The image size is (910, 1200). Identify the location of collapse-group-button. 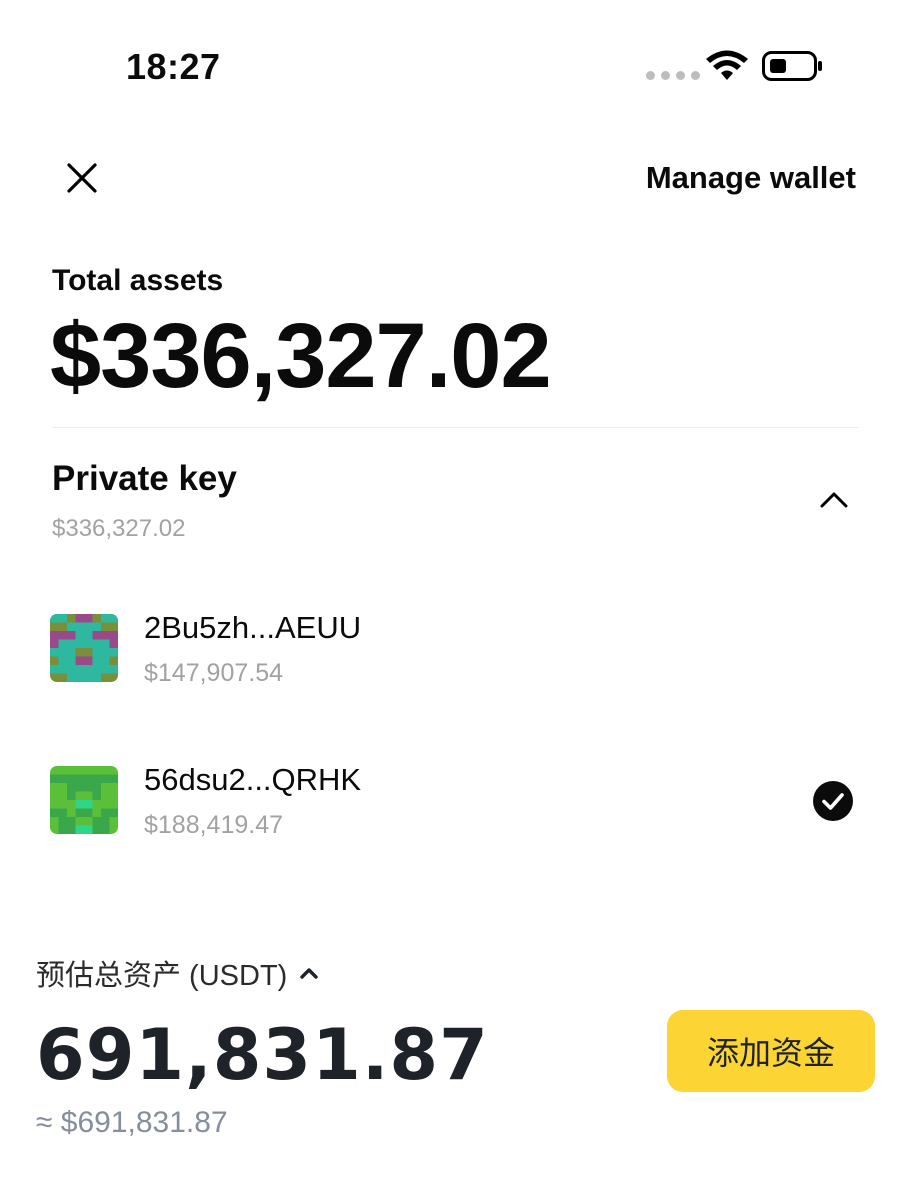
(834, 500).